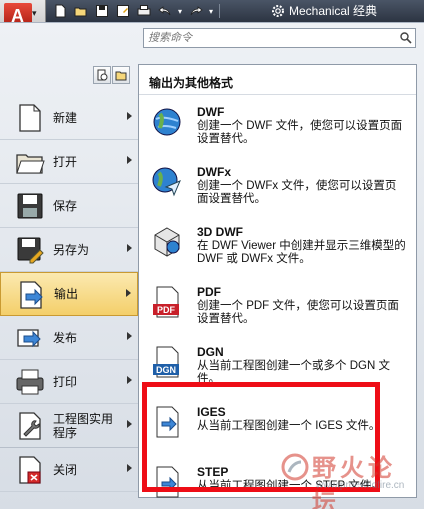 The image size is (424, 509). What do you see at coordinates (166, 370) in the screenshot?
I see `svg-text: DGN` at bounding box center [166, 370].